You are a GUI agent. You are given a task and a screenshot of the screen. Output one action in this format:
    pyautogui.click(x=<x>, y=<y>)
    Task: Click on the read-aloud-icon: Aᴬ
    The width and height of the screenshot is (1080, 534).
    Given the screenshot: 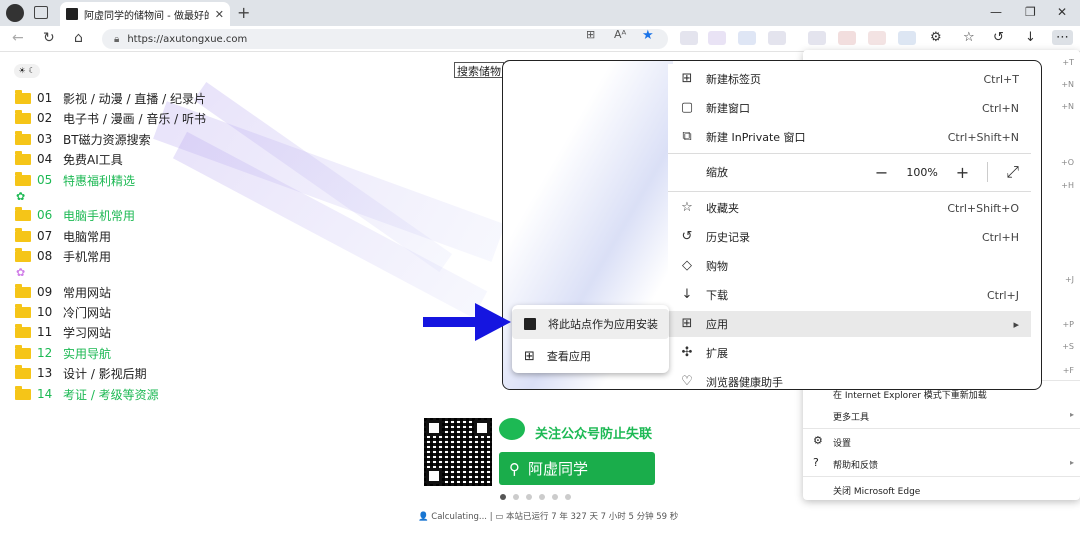 What is the action you would take?
    pyautogui.click(x=620, y=34)
    